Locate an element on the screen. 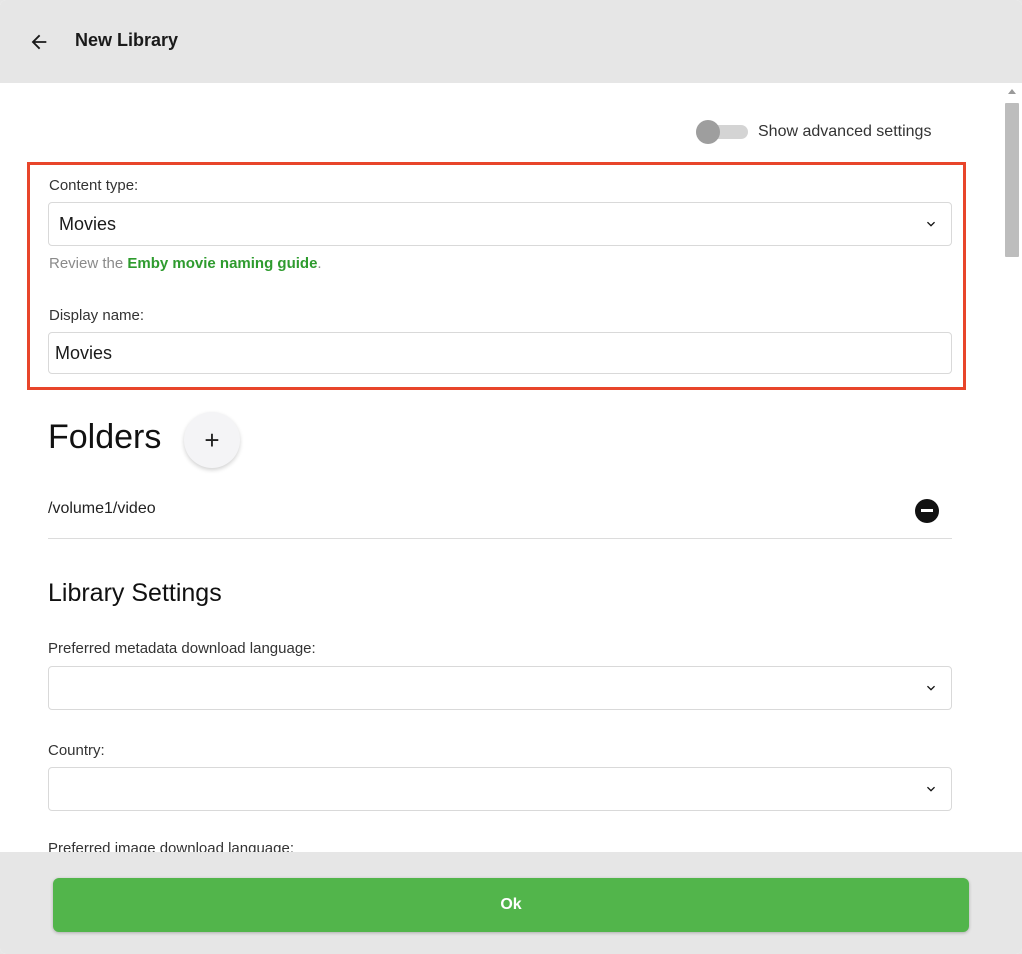 The image size is (1022, 954). content-type-label: Content type: is located at coordinates (94, 185).